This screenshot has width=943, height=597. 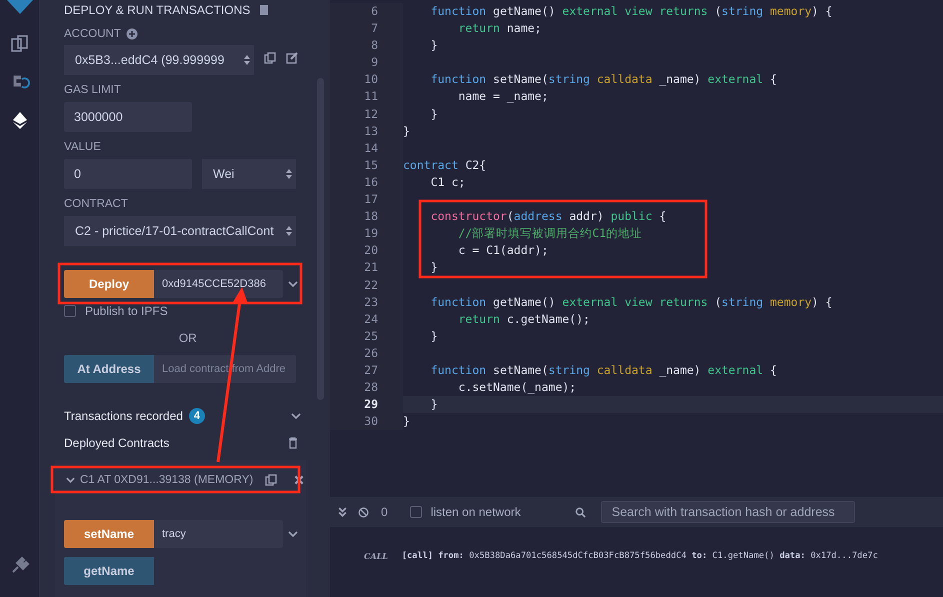 What do you see at coordinates (416, 512) in the screenshot?
I see `listen-checkbox` at bounding box center [416, 512].